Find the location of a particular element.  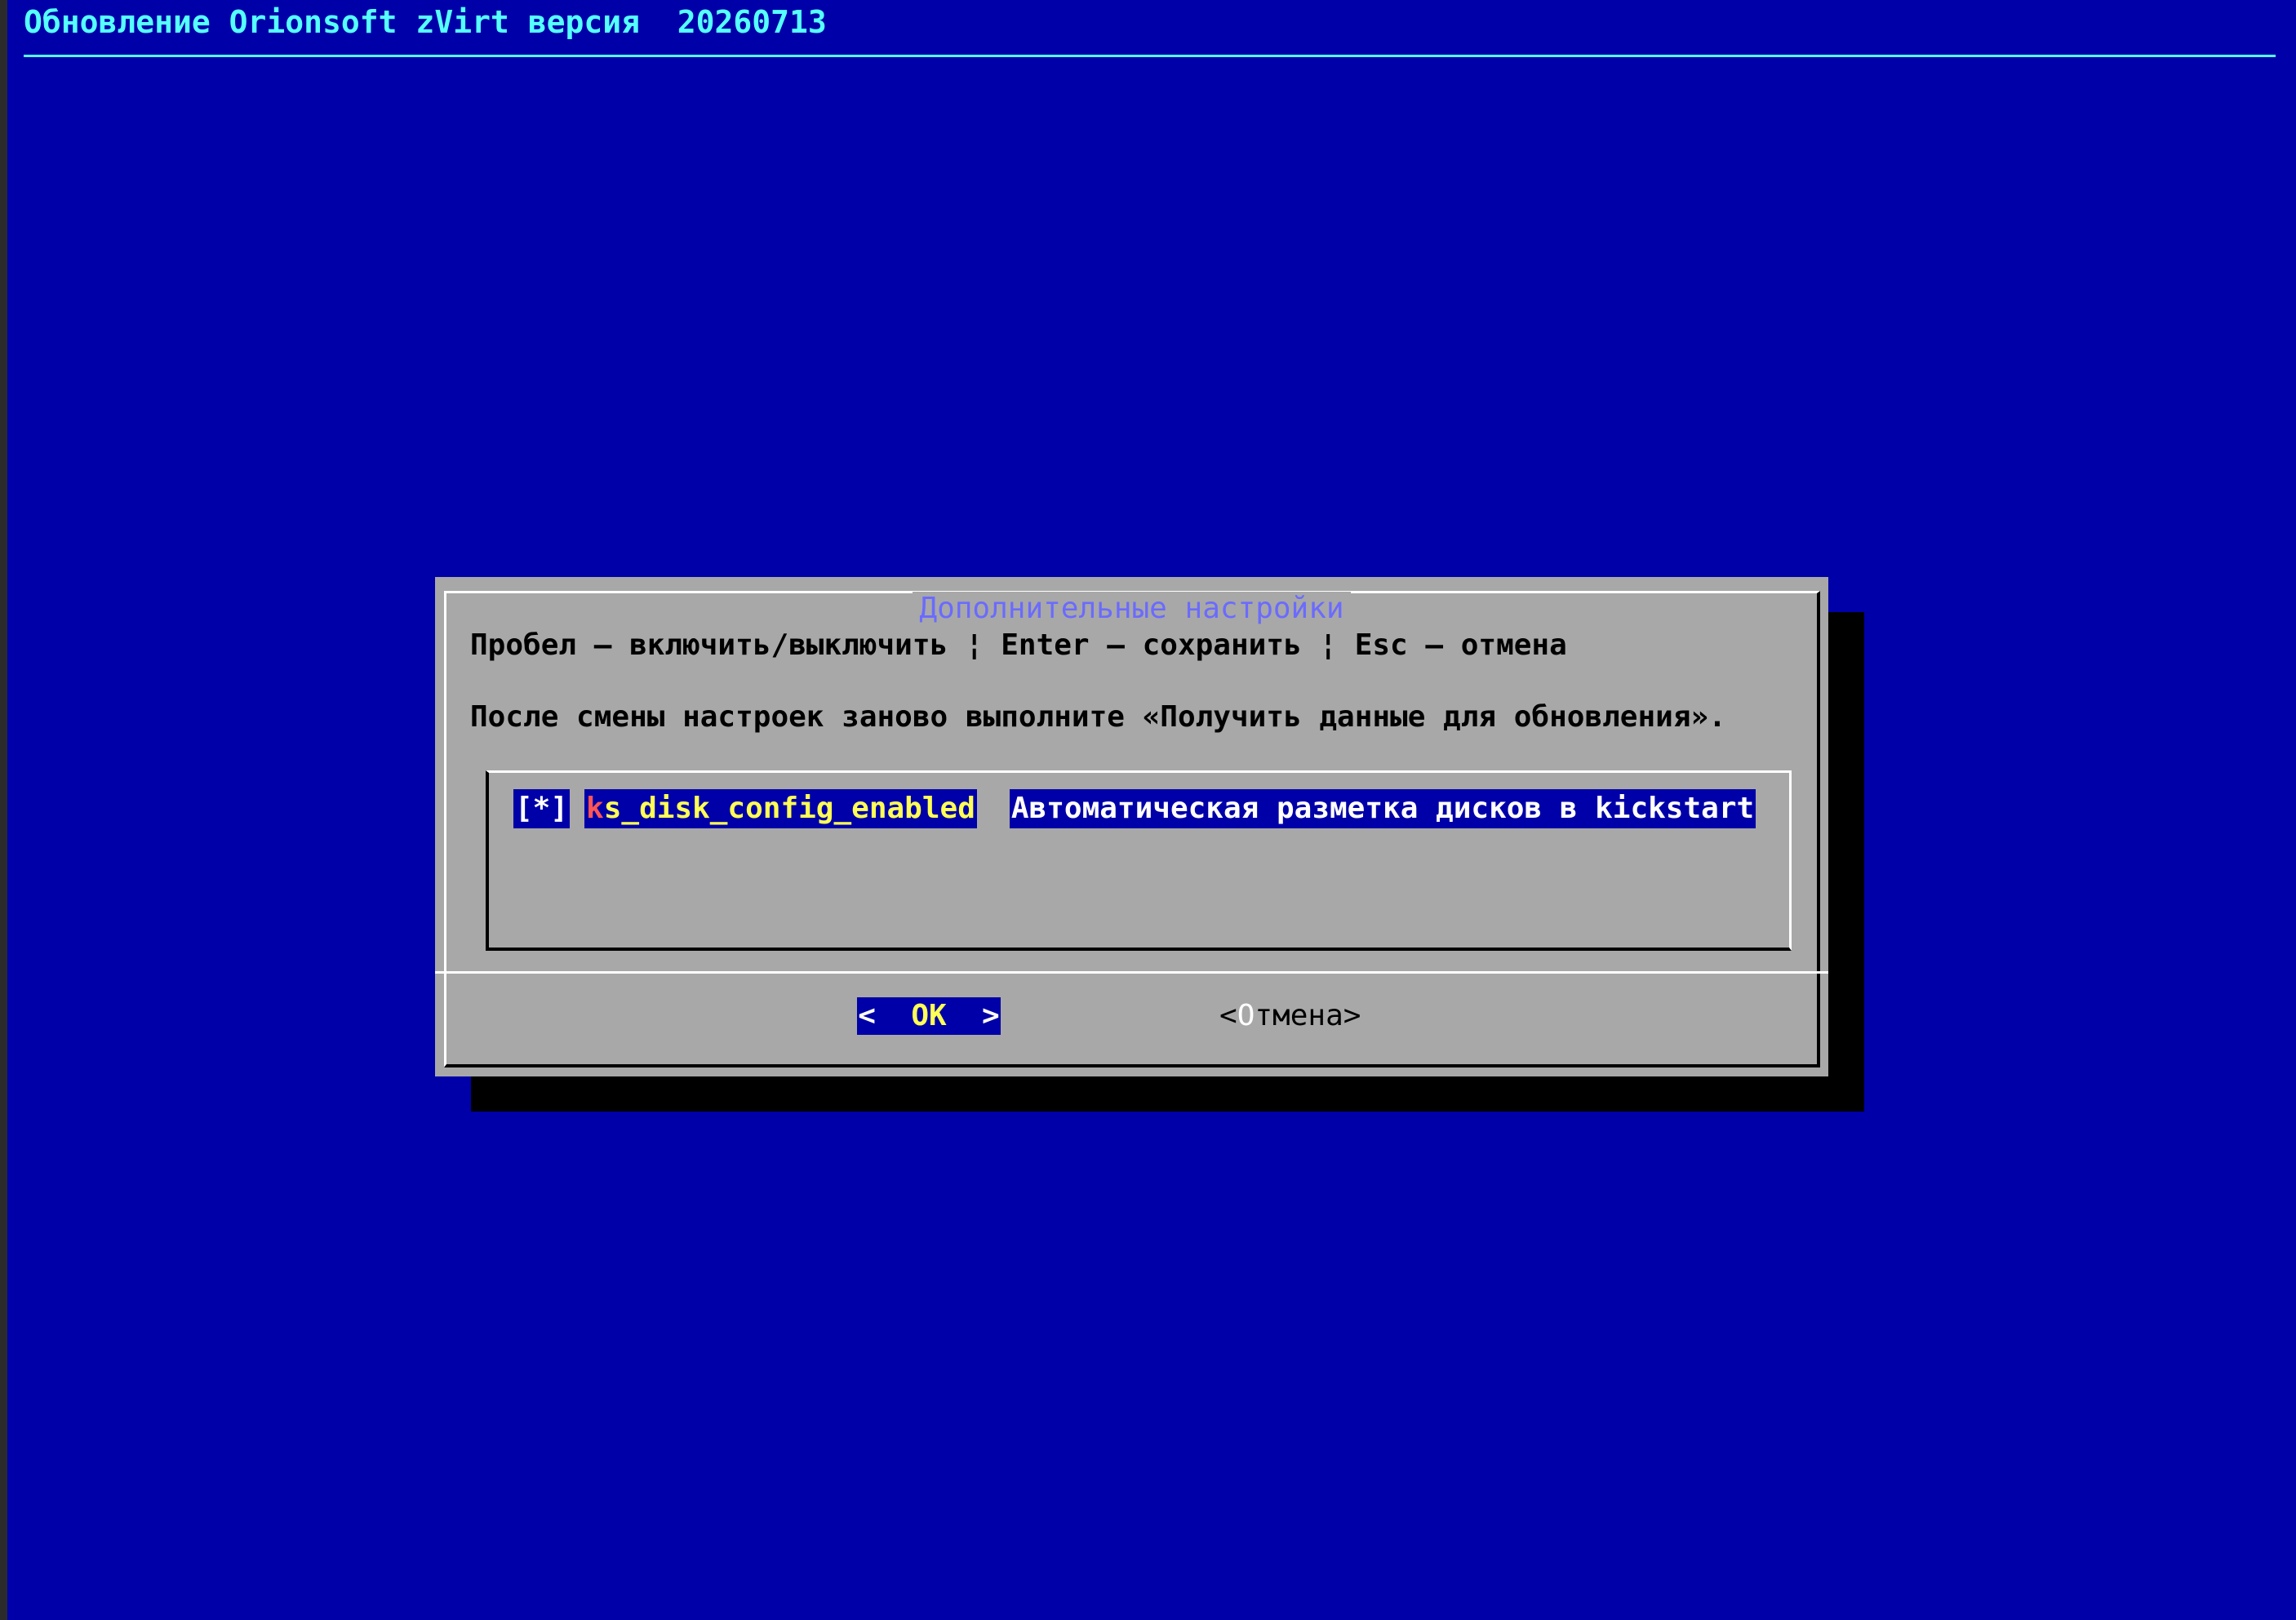

button-divider is located at coordinates (1131, 972).